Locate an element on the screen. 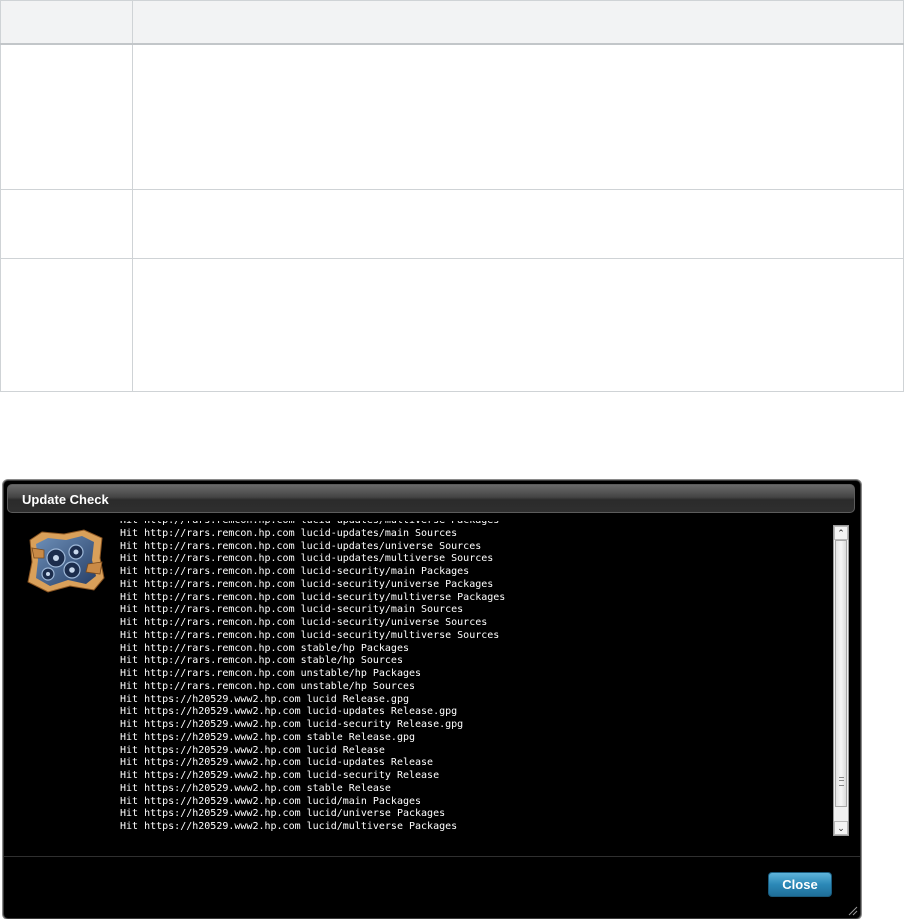 The width and height of the screenshot is (905, 919). grip-icon is located at coordinates (841, 781).